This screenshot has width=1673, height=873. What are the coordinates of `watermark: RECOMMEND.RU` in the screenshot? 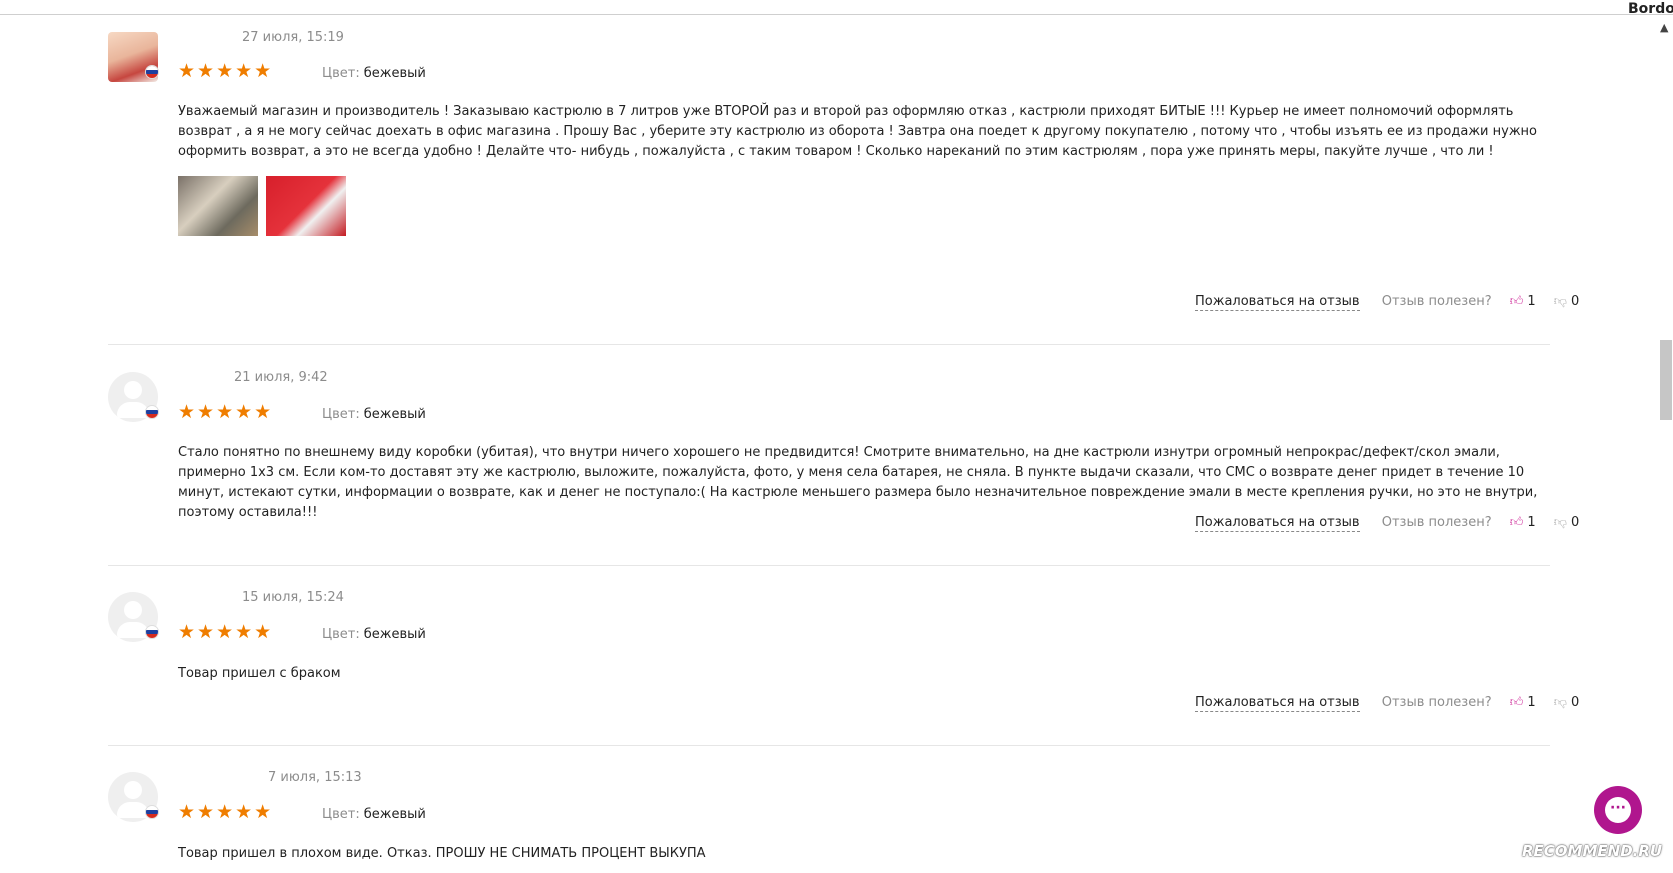 It's located at (1592, 851).